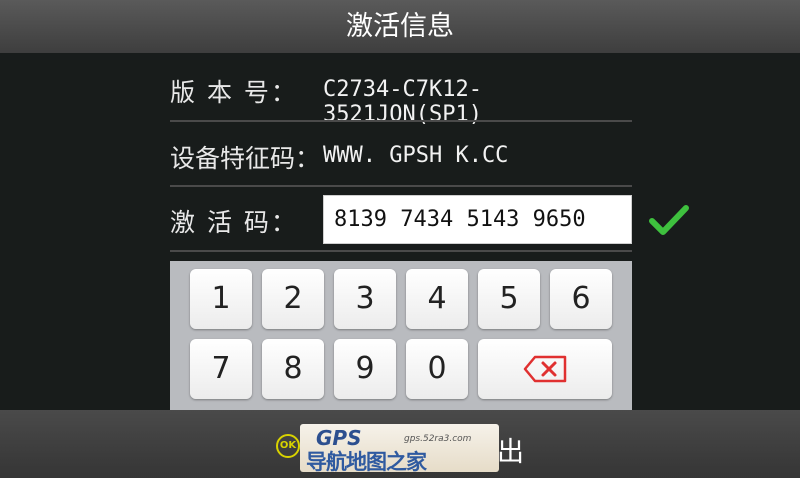 The image size is (800, 478). Describe the element at coordinates (221, 299) in the screenshot. I see `key-1: 1` at that location.